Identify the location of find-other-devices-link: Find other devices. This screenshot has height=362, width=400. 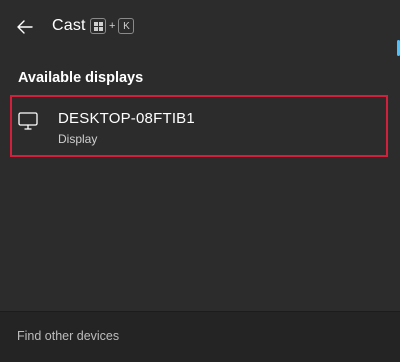
(68, 336).